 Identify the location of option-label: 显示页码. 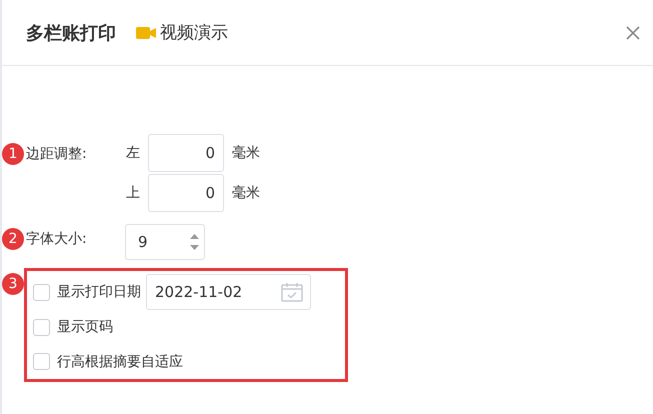
(85, 327).